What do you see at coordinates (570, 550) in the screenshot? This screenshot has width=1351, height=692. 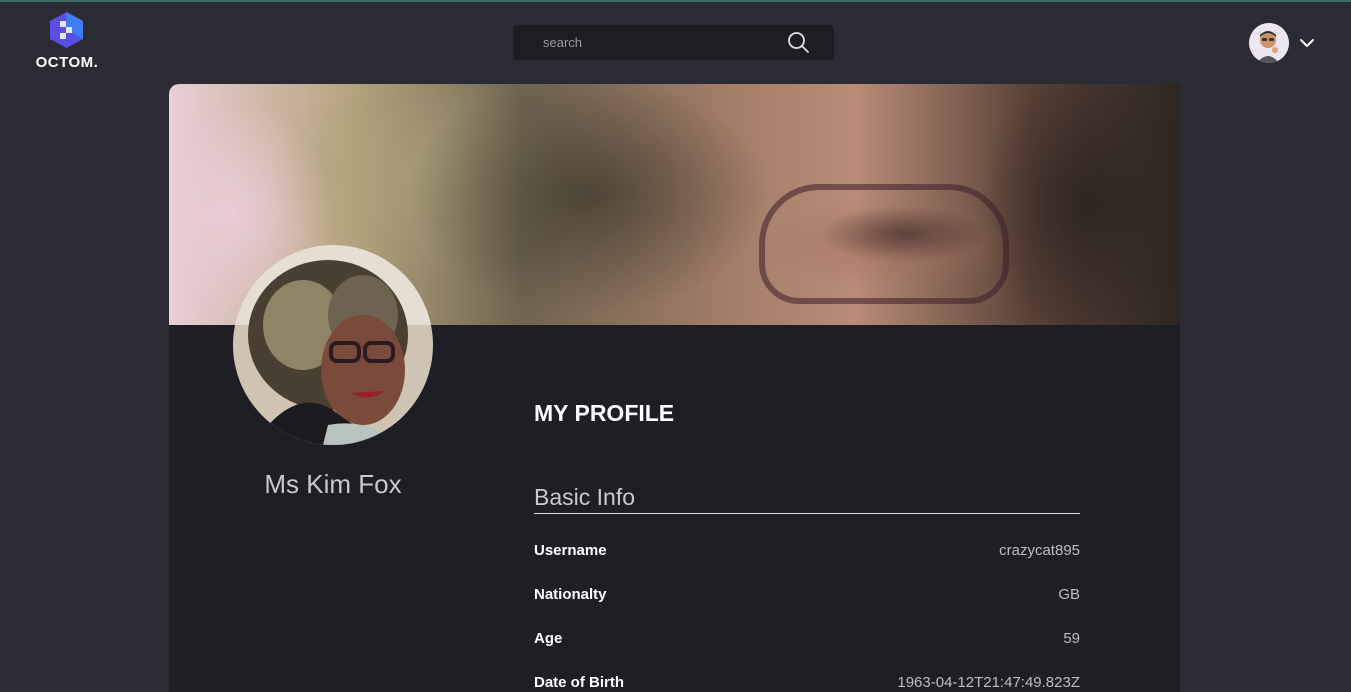 I see `info-label: Username` at bounding box center [570, 550].